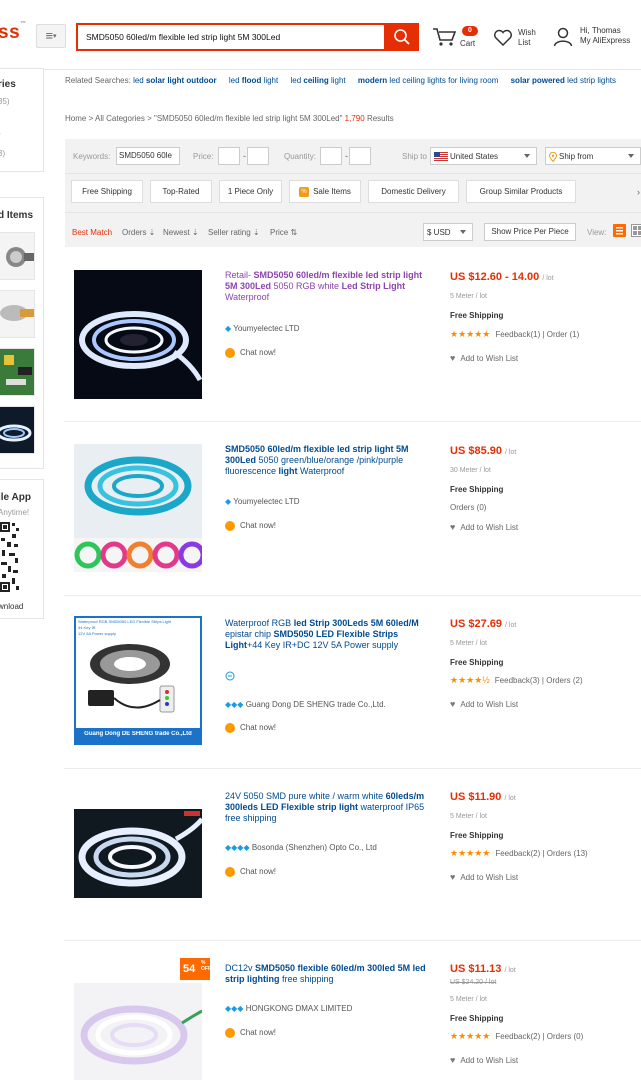 Image resolution: width=641 pixels, height=1080 pixels. What do you see at coordinates (315, 704) in the screenshot?
I see `store-name: Guang Dong DE SHENG trade Co.,Ltd.` at bounding box center [315, 704].